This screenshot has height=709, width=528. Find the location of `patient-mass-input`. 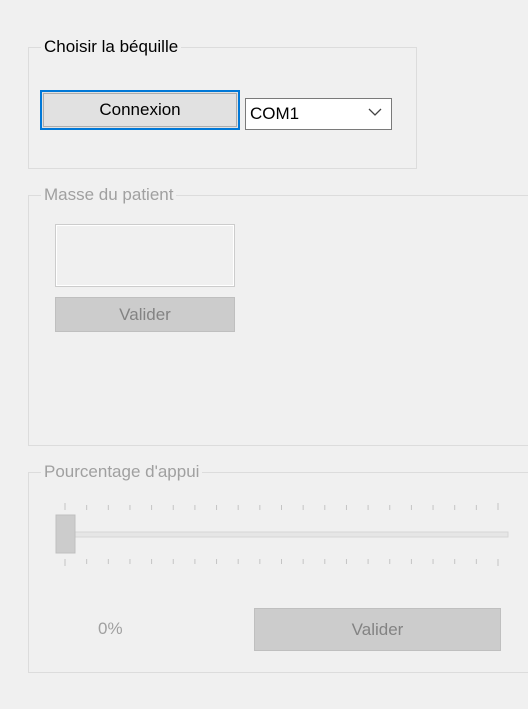

patient-mass-input is located at coordinates (145, 255).